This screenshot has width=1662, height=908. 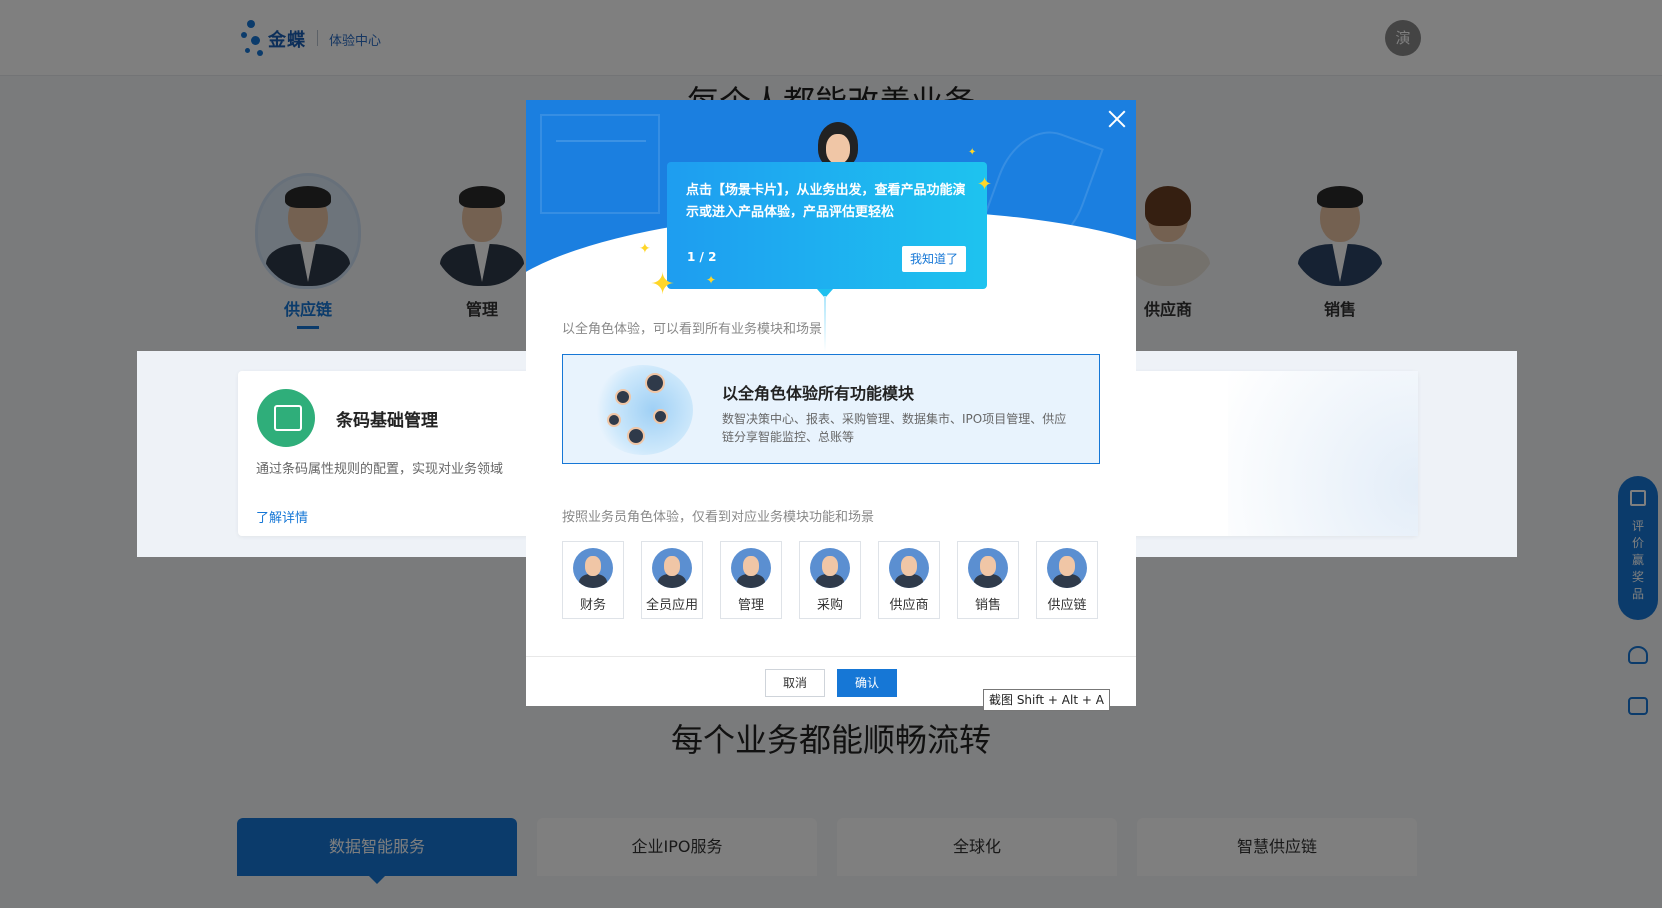 I want to click on close-icon, so click(x=1117, y=119).